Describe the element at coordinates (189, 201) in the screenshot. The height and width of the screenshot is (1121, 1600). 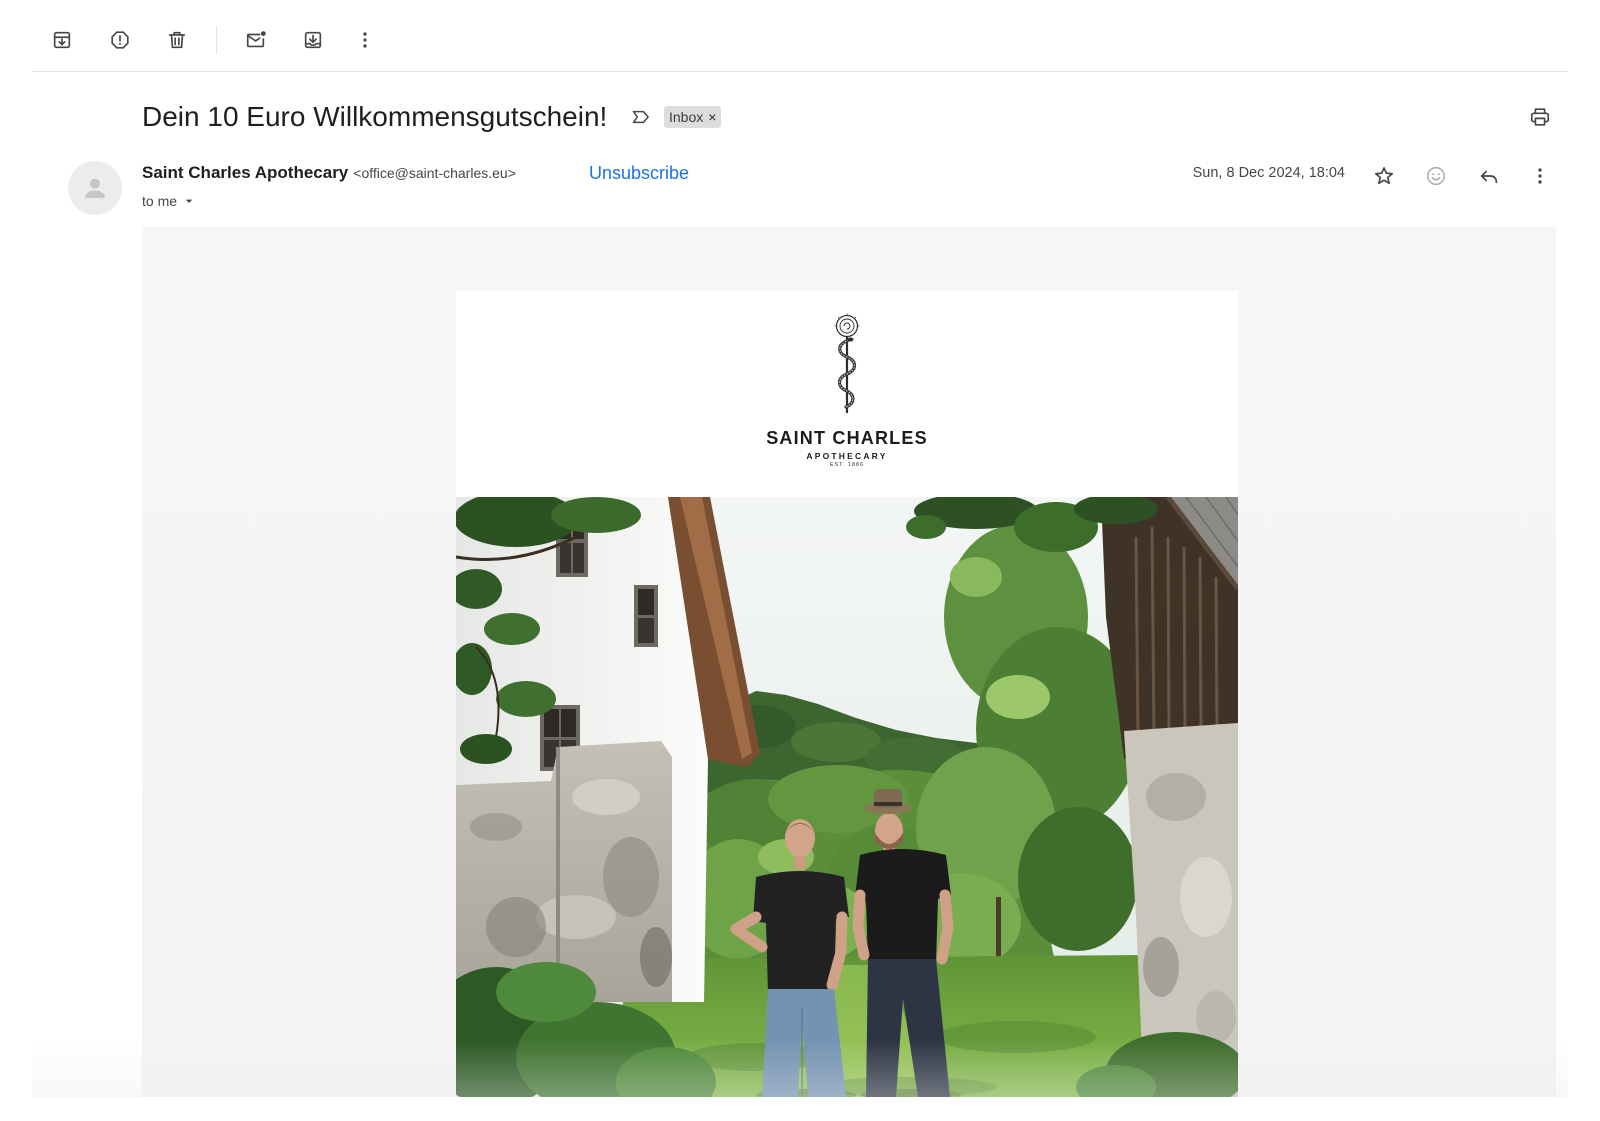
I see `caret-down-icon` at that location.